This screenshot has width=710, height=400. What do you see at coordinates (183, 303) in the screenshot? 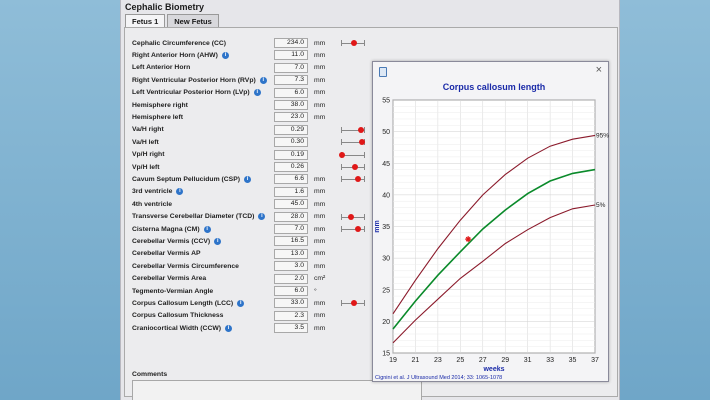
I see `measurement-label-text: Corpus Callosum Length (LCC)` at bounding box center [183, 303].